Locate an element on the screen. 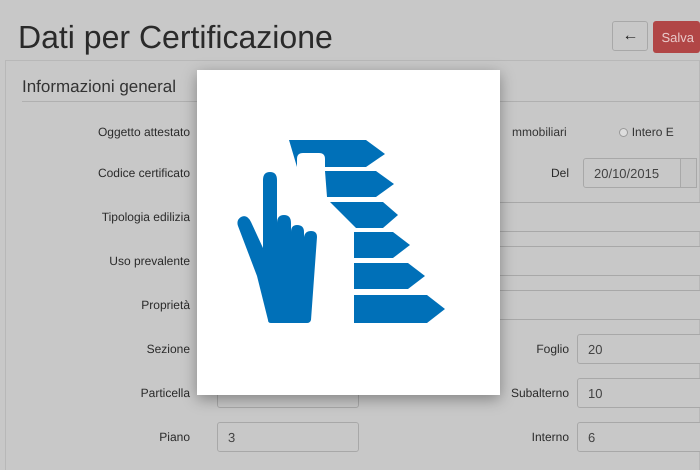  field-label: Uso prevalente is located at coordinates (149, 261).